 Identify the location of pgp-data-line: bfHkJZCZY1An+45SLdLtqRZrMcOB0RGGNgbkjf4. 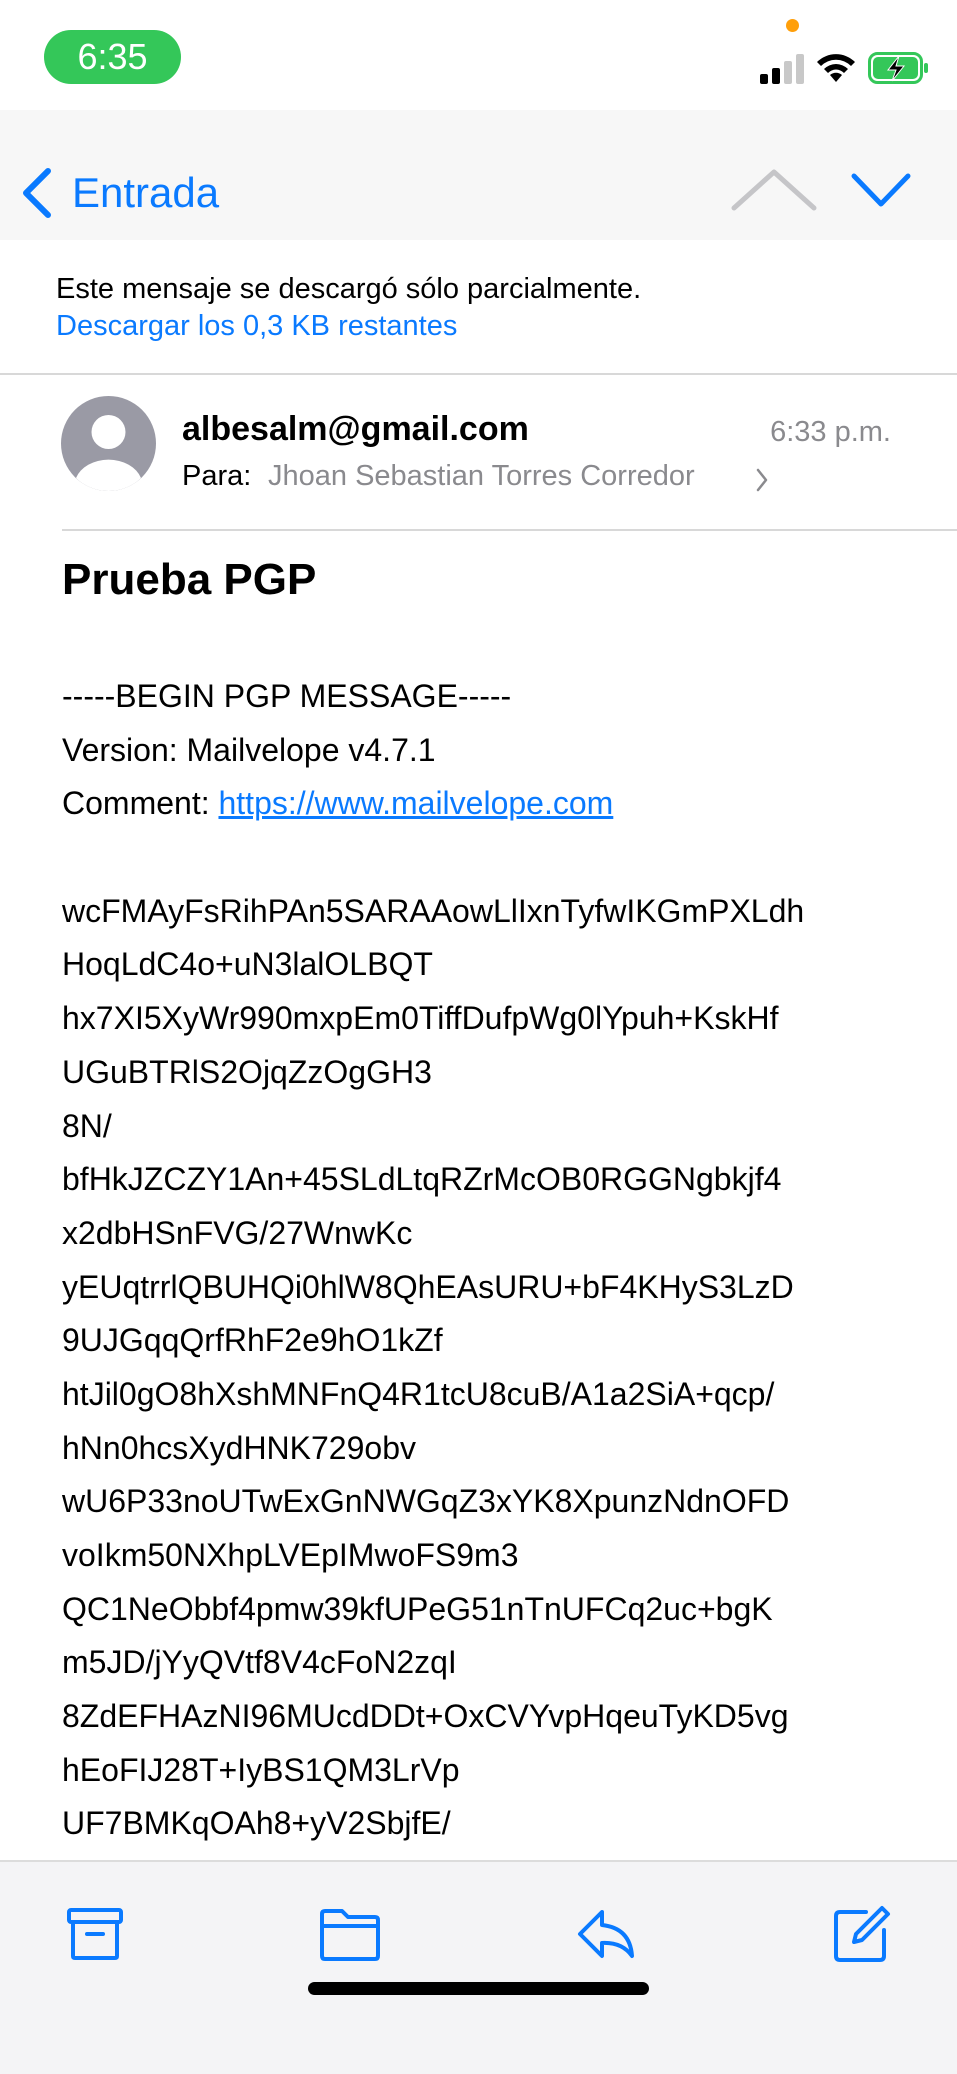
(422, 1179).